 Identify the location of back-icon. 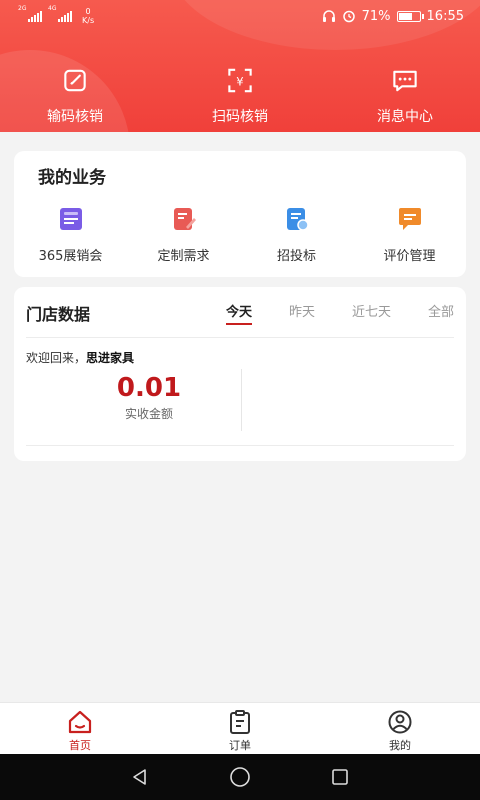
(139, 777).